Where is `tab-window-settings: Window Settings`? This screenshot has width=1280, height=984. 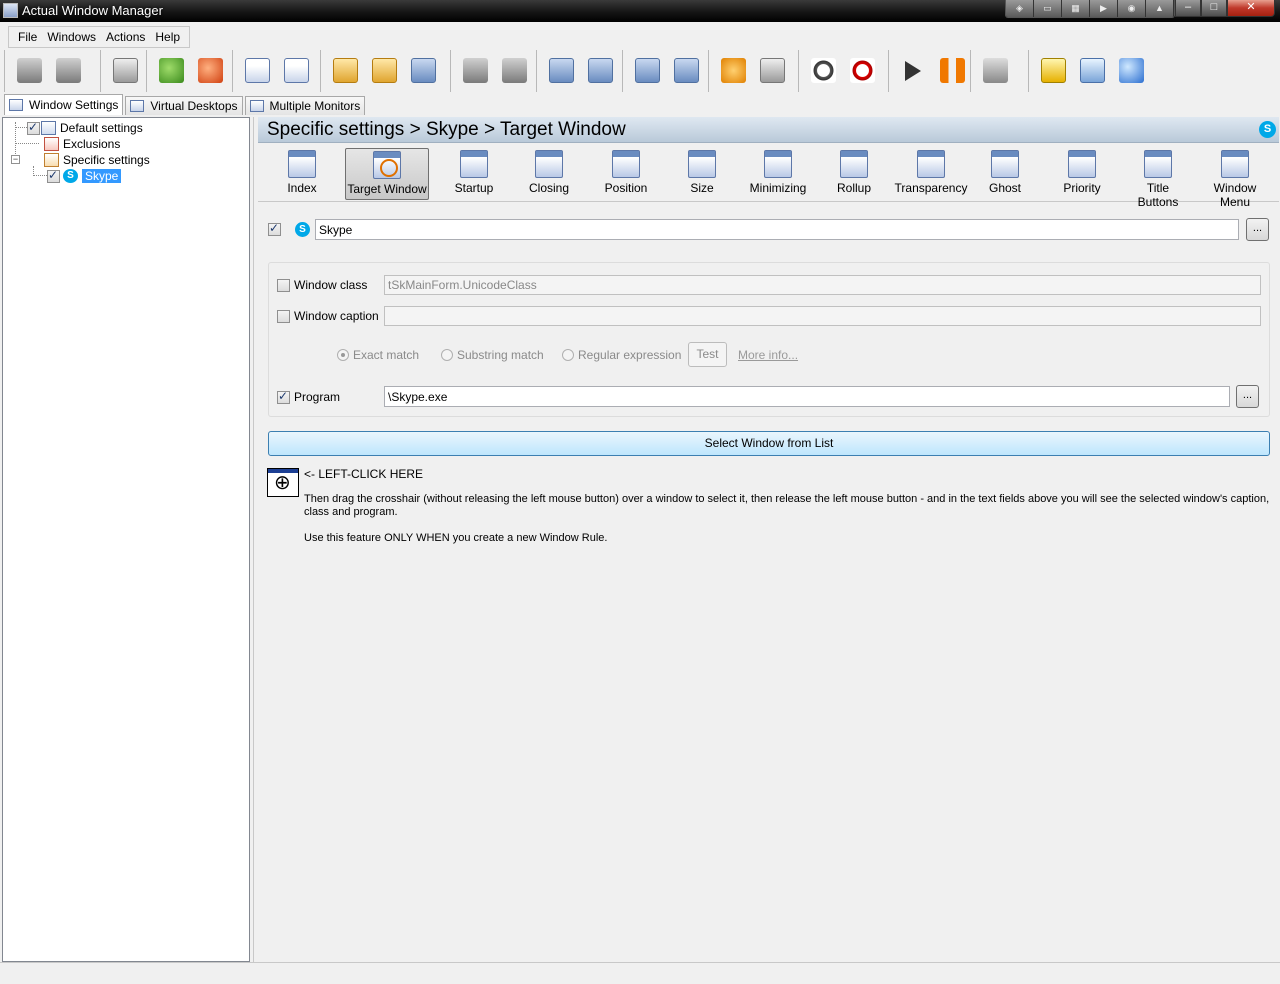 tab-window-settings: Window Settings is located at coordinates (64, 104).